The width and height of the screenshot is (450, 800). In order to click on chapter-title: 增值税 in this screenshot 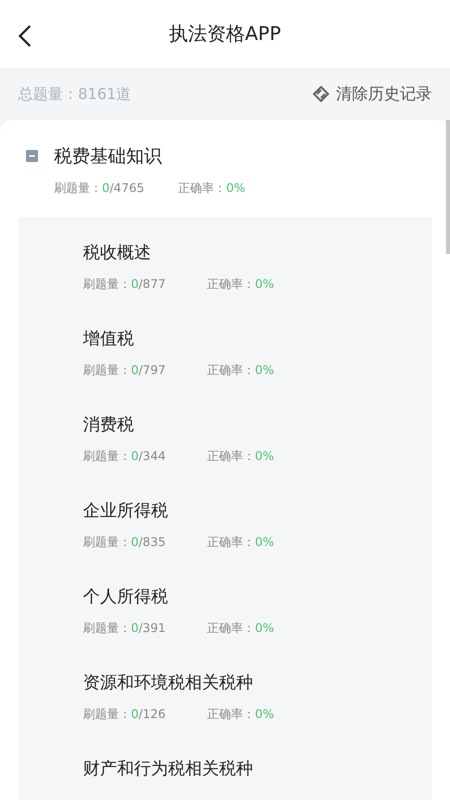, I will do `click(108, 339)`.